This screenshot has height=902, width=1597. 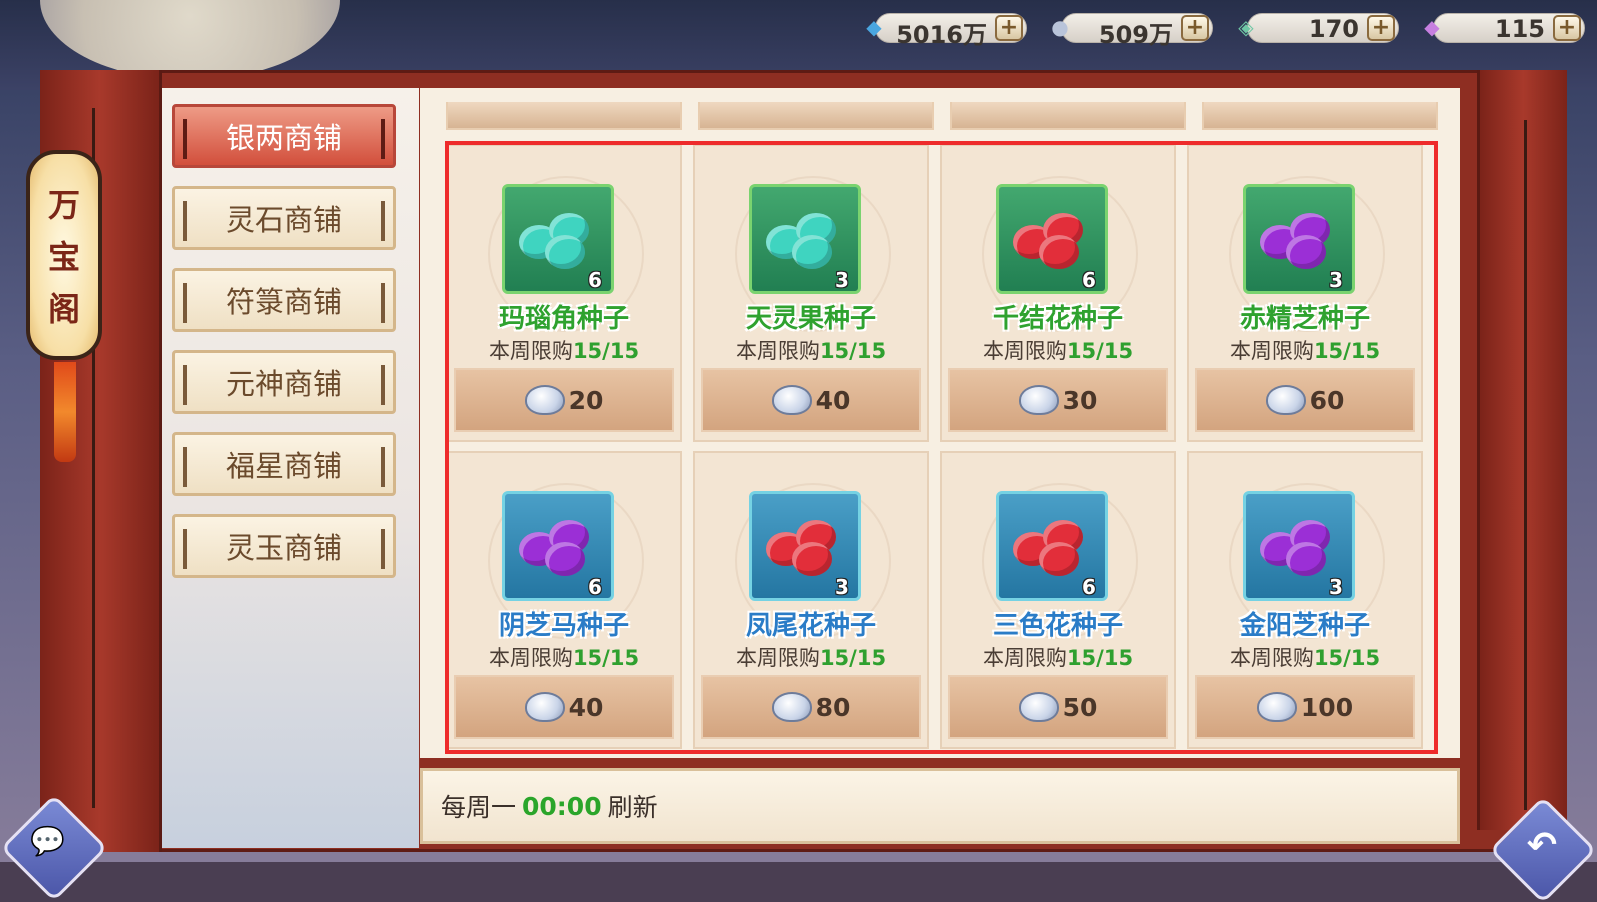 I want to click on tab-spirit-jade-shop: 灵玉商铺, so click(x=284, y=546).